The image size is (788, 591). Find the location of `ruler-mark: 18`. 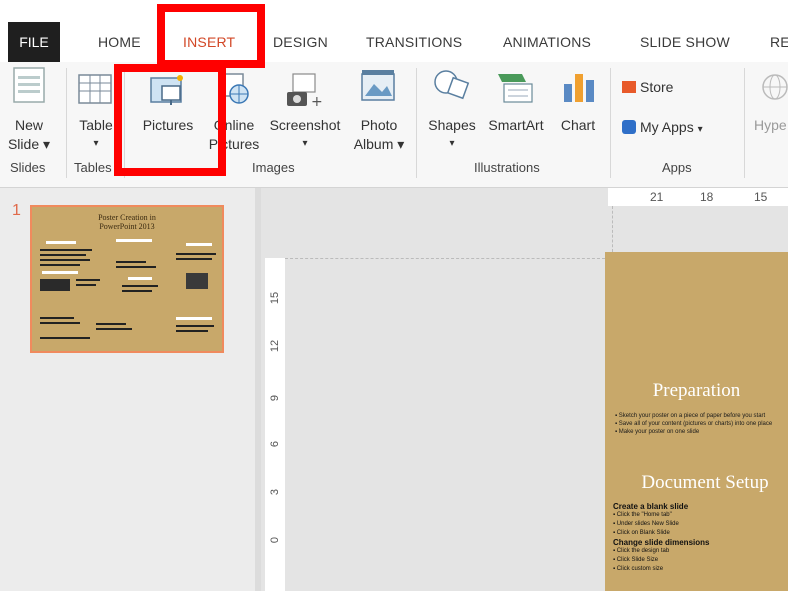

ruler-mark: 18 is located at coordinates (707, 197).